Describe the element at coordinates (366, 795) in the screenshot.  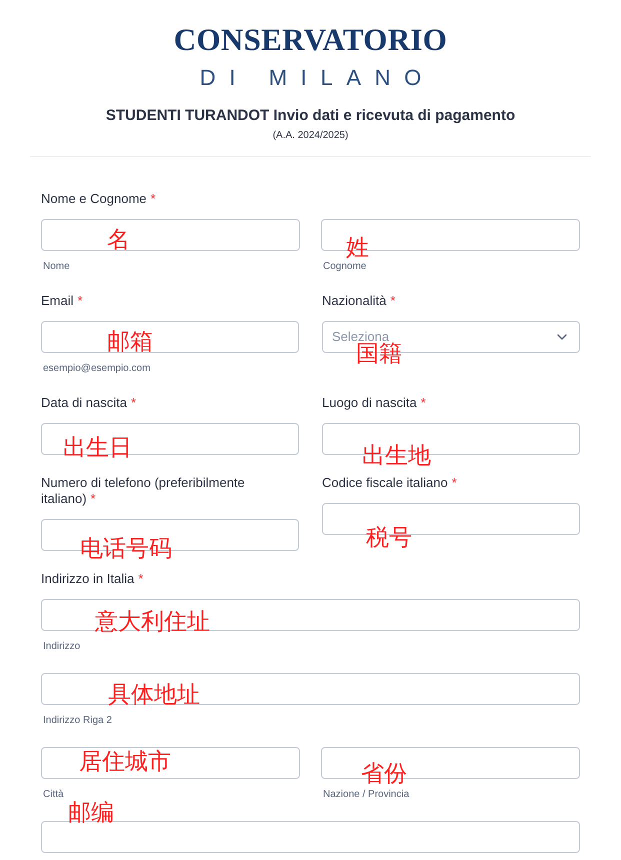
I see `field-sublabel: Nazione / Provincia` at that location.